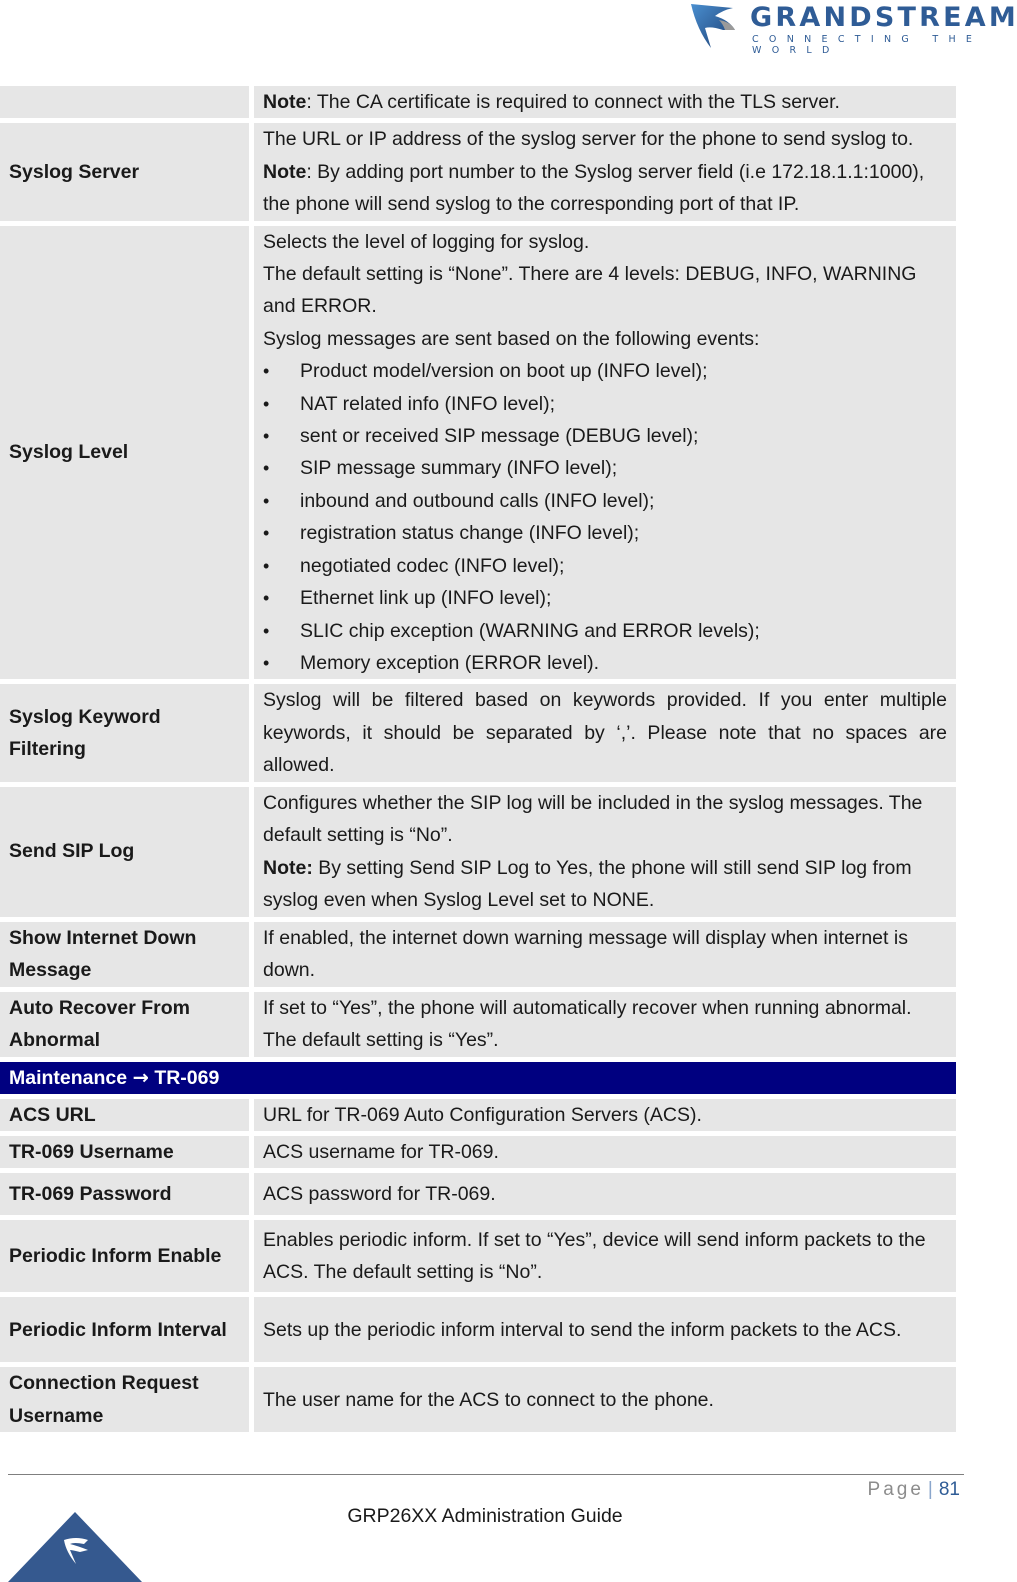 Image resolution: width=1017 pixels, height=1582 pixels. Describe the element at coordinates (895, 1489) in the screenshot. I see `page-label: Page` at that location.